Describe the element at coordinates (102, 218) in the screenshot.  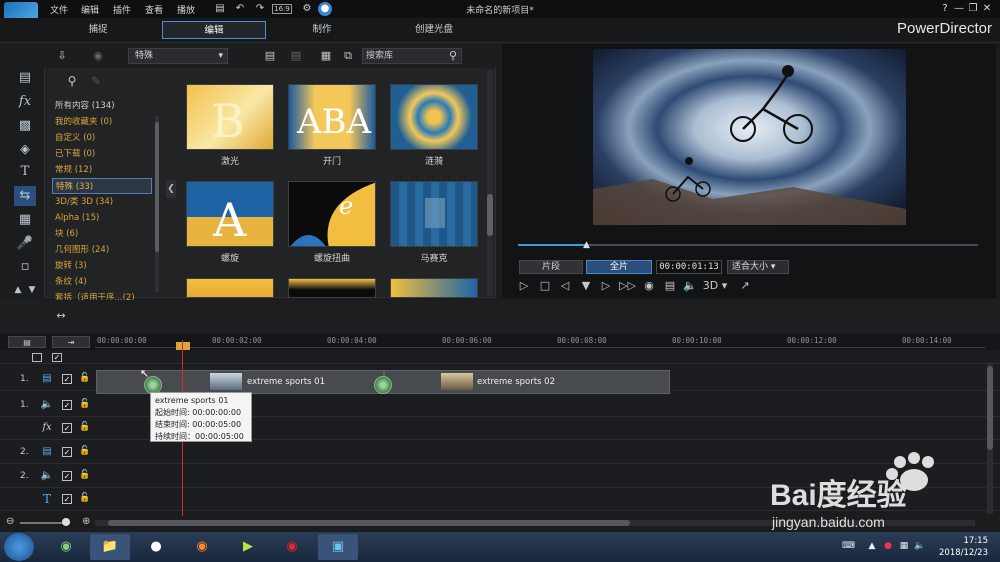
I see `category-alpha: Alpha (15)` at that location.